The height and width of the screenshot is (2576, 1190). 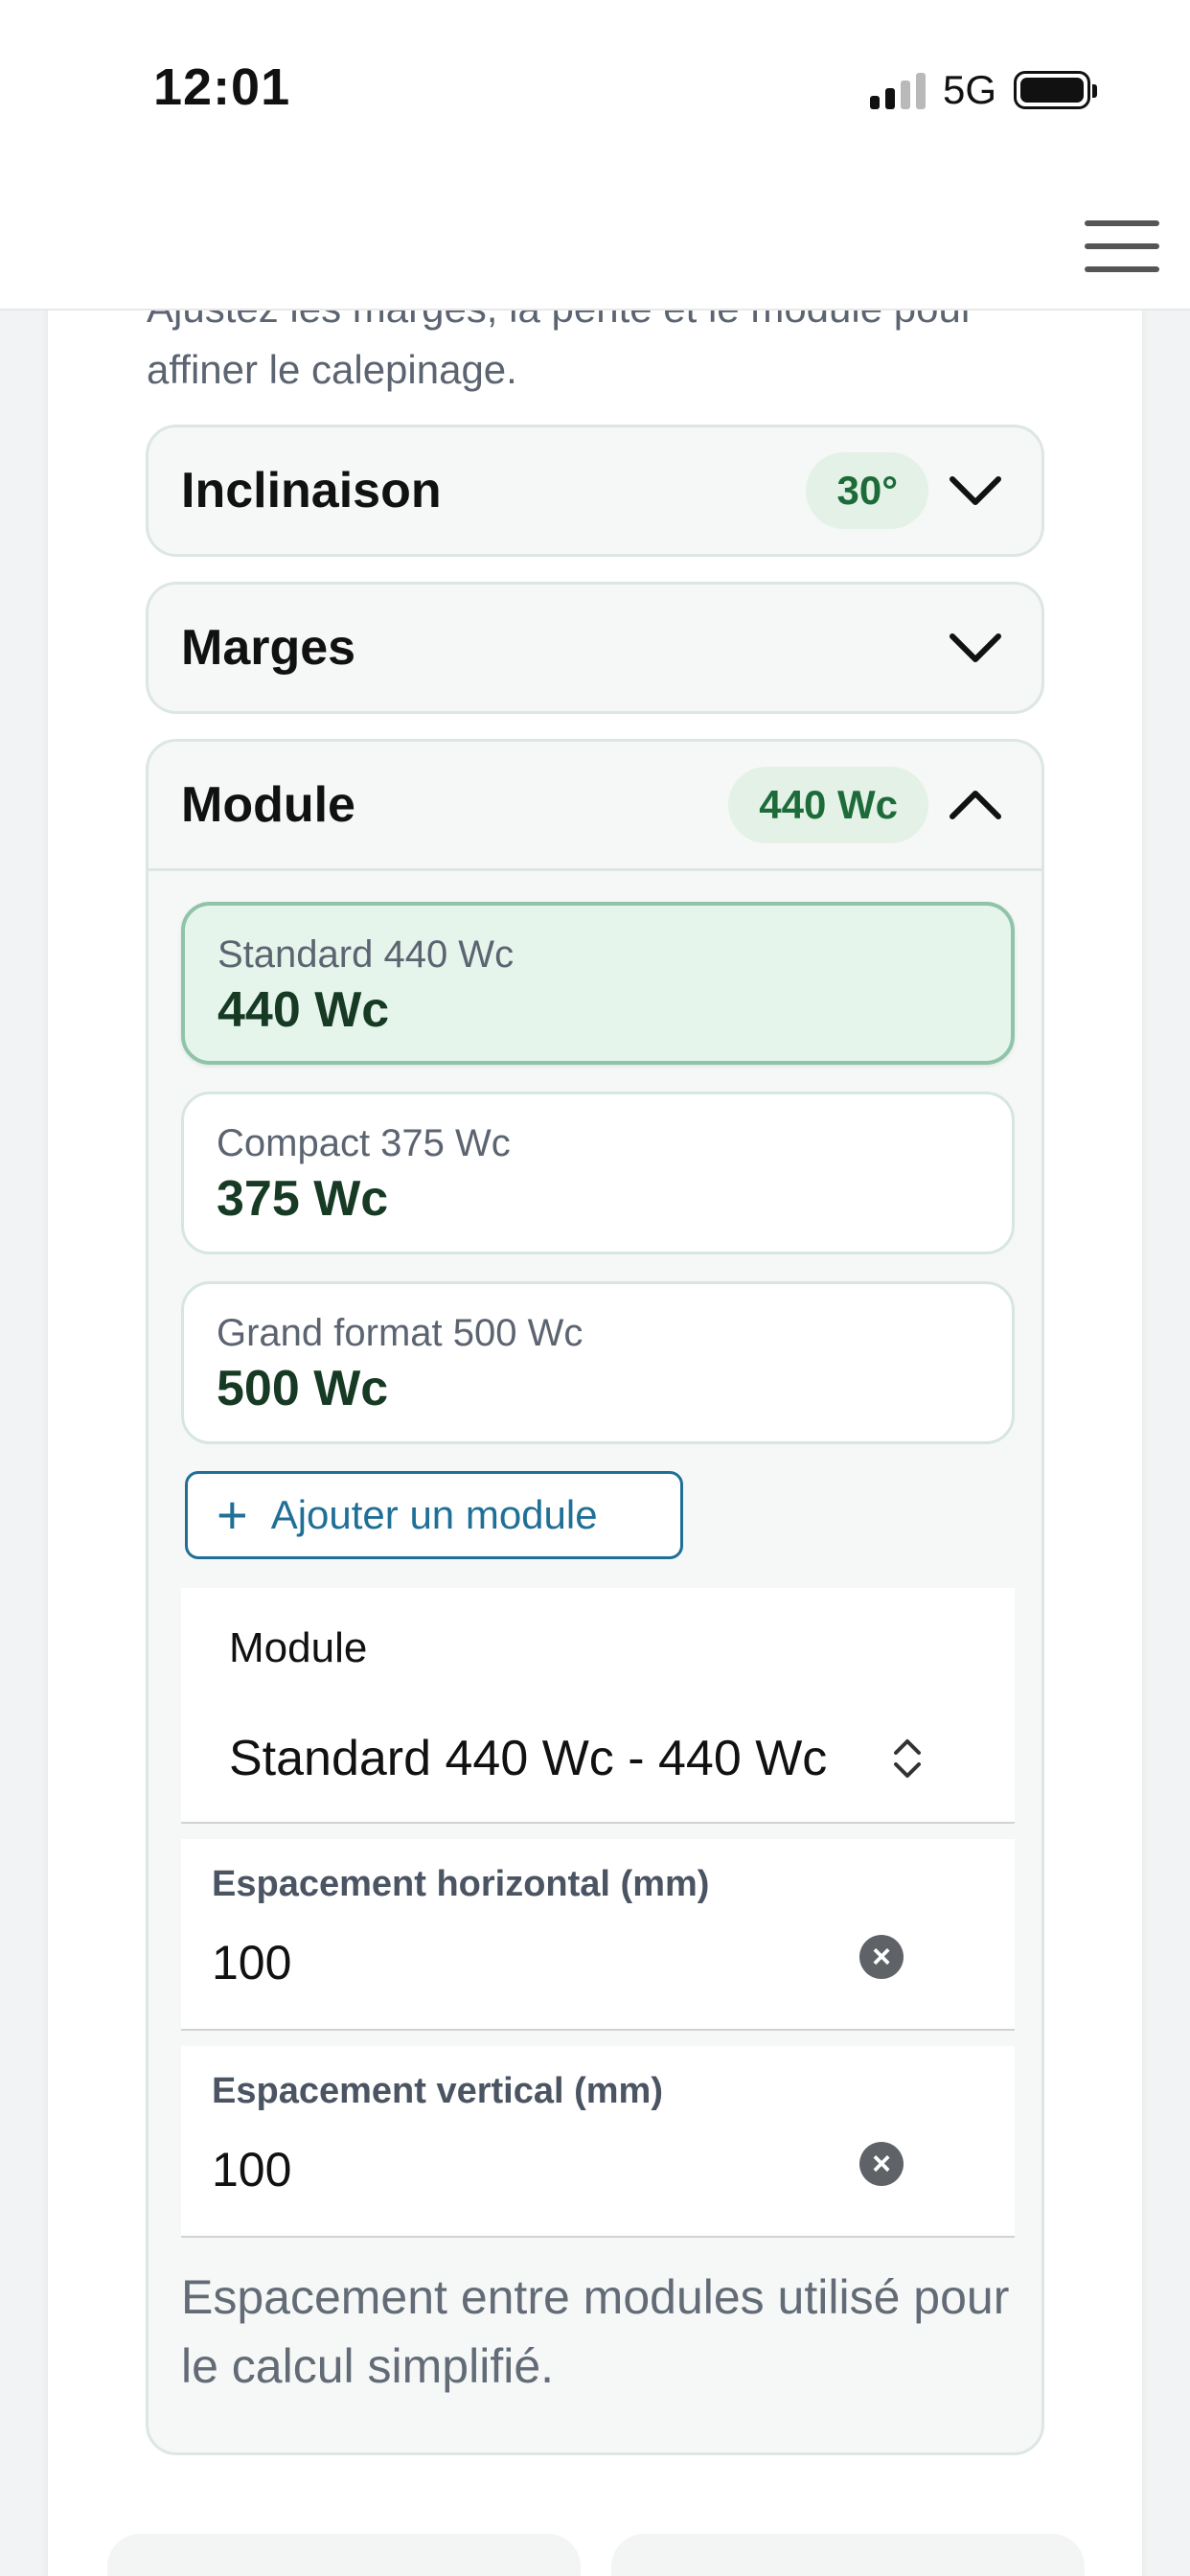 I want to click on accordion-header-marges: Marges, so click(x=595, y=648).